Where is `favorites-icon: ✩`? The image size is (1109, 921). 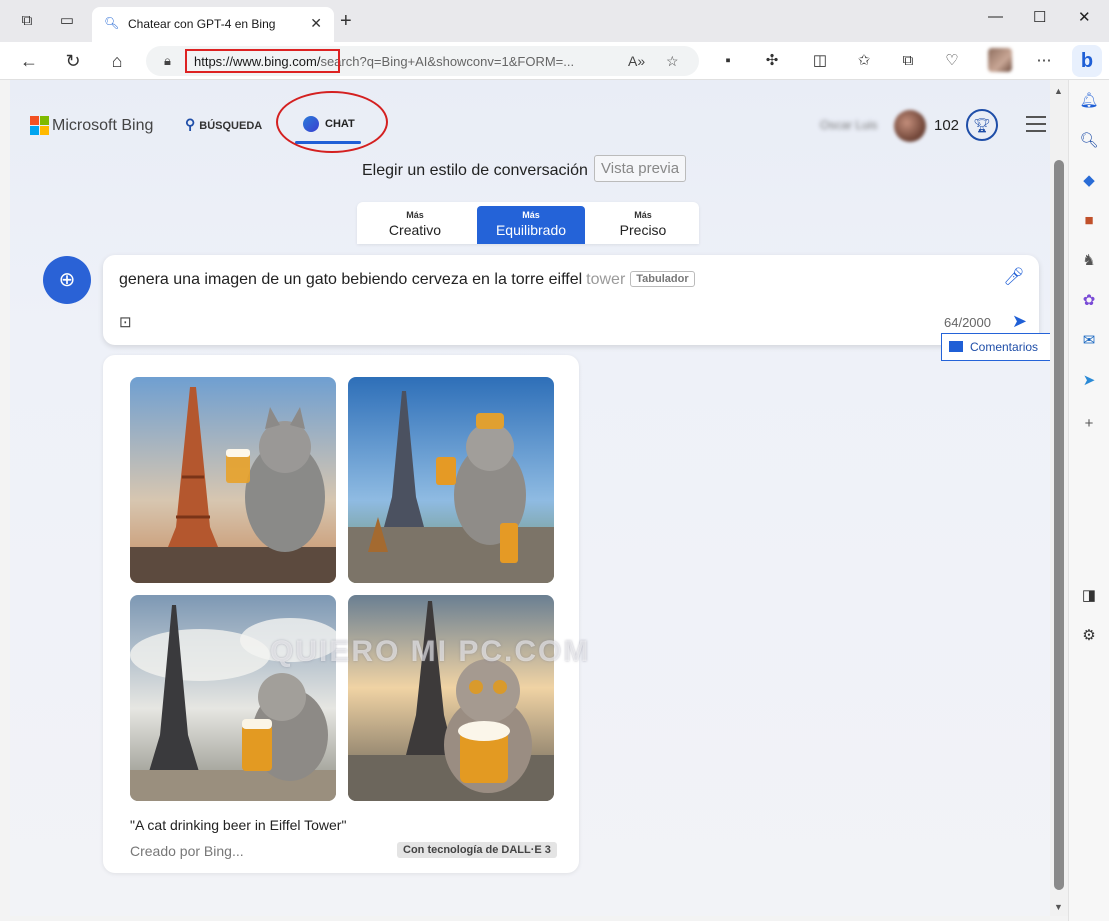
favorites-icon: ✩ is located at coordinates (864, 61).